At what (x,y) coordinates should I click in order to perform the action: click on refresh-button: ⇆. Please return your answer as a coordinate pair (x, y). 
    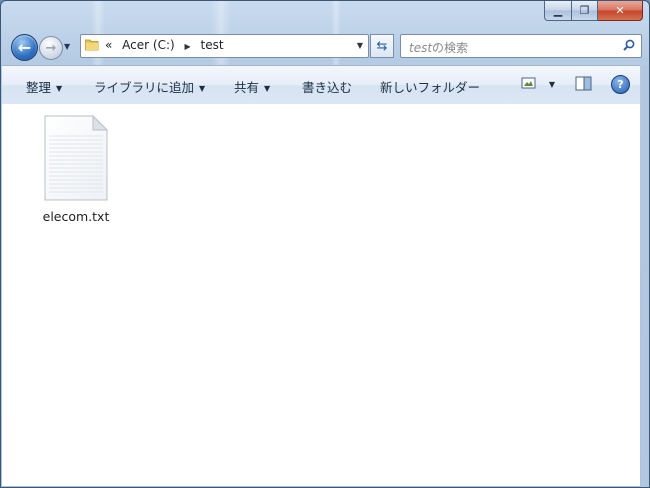
    Looking at the image, I should click on (382, 46).